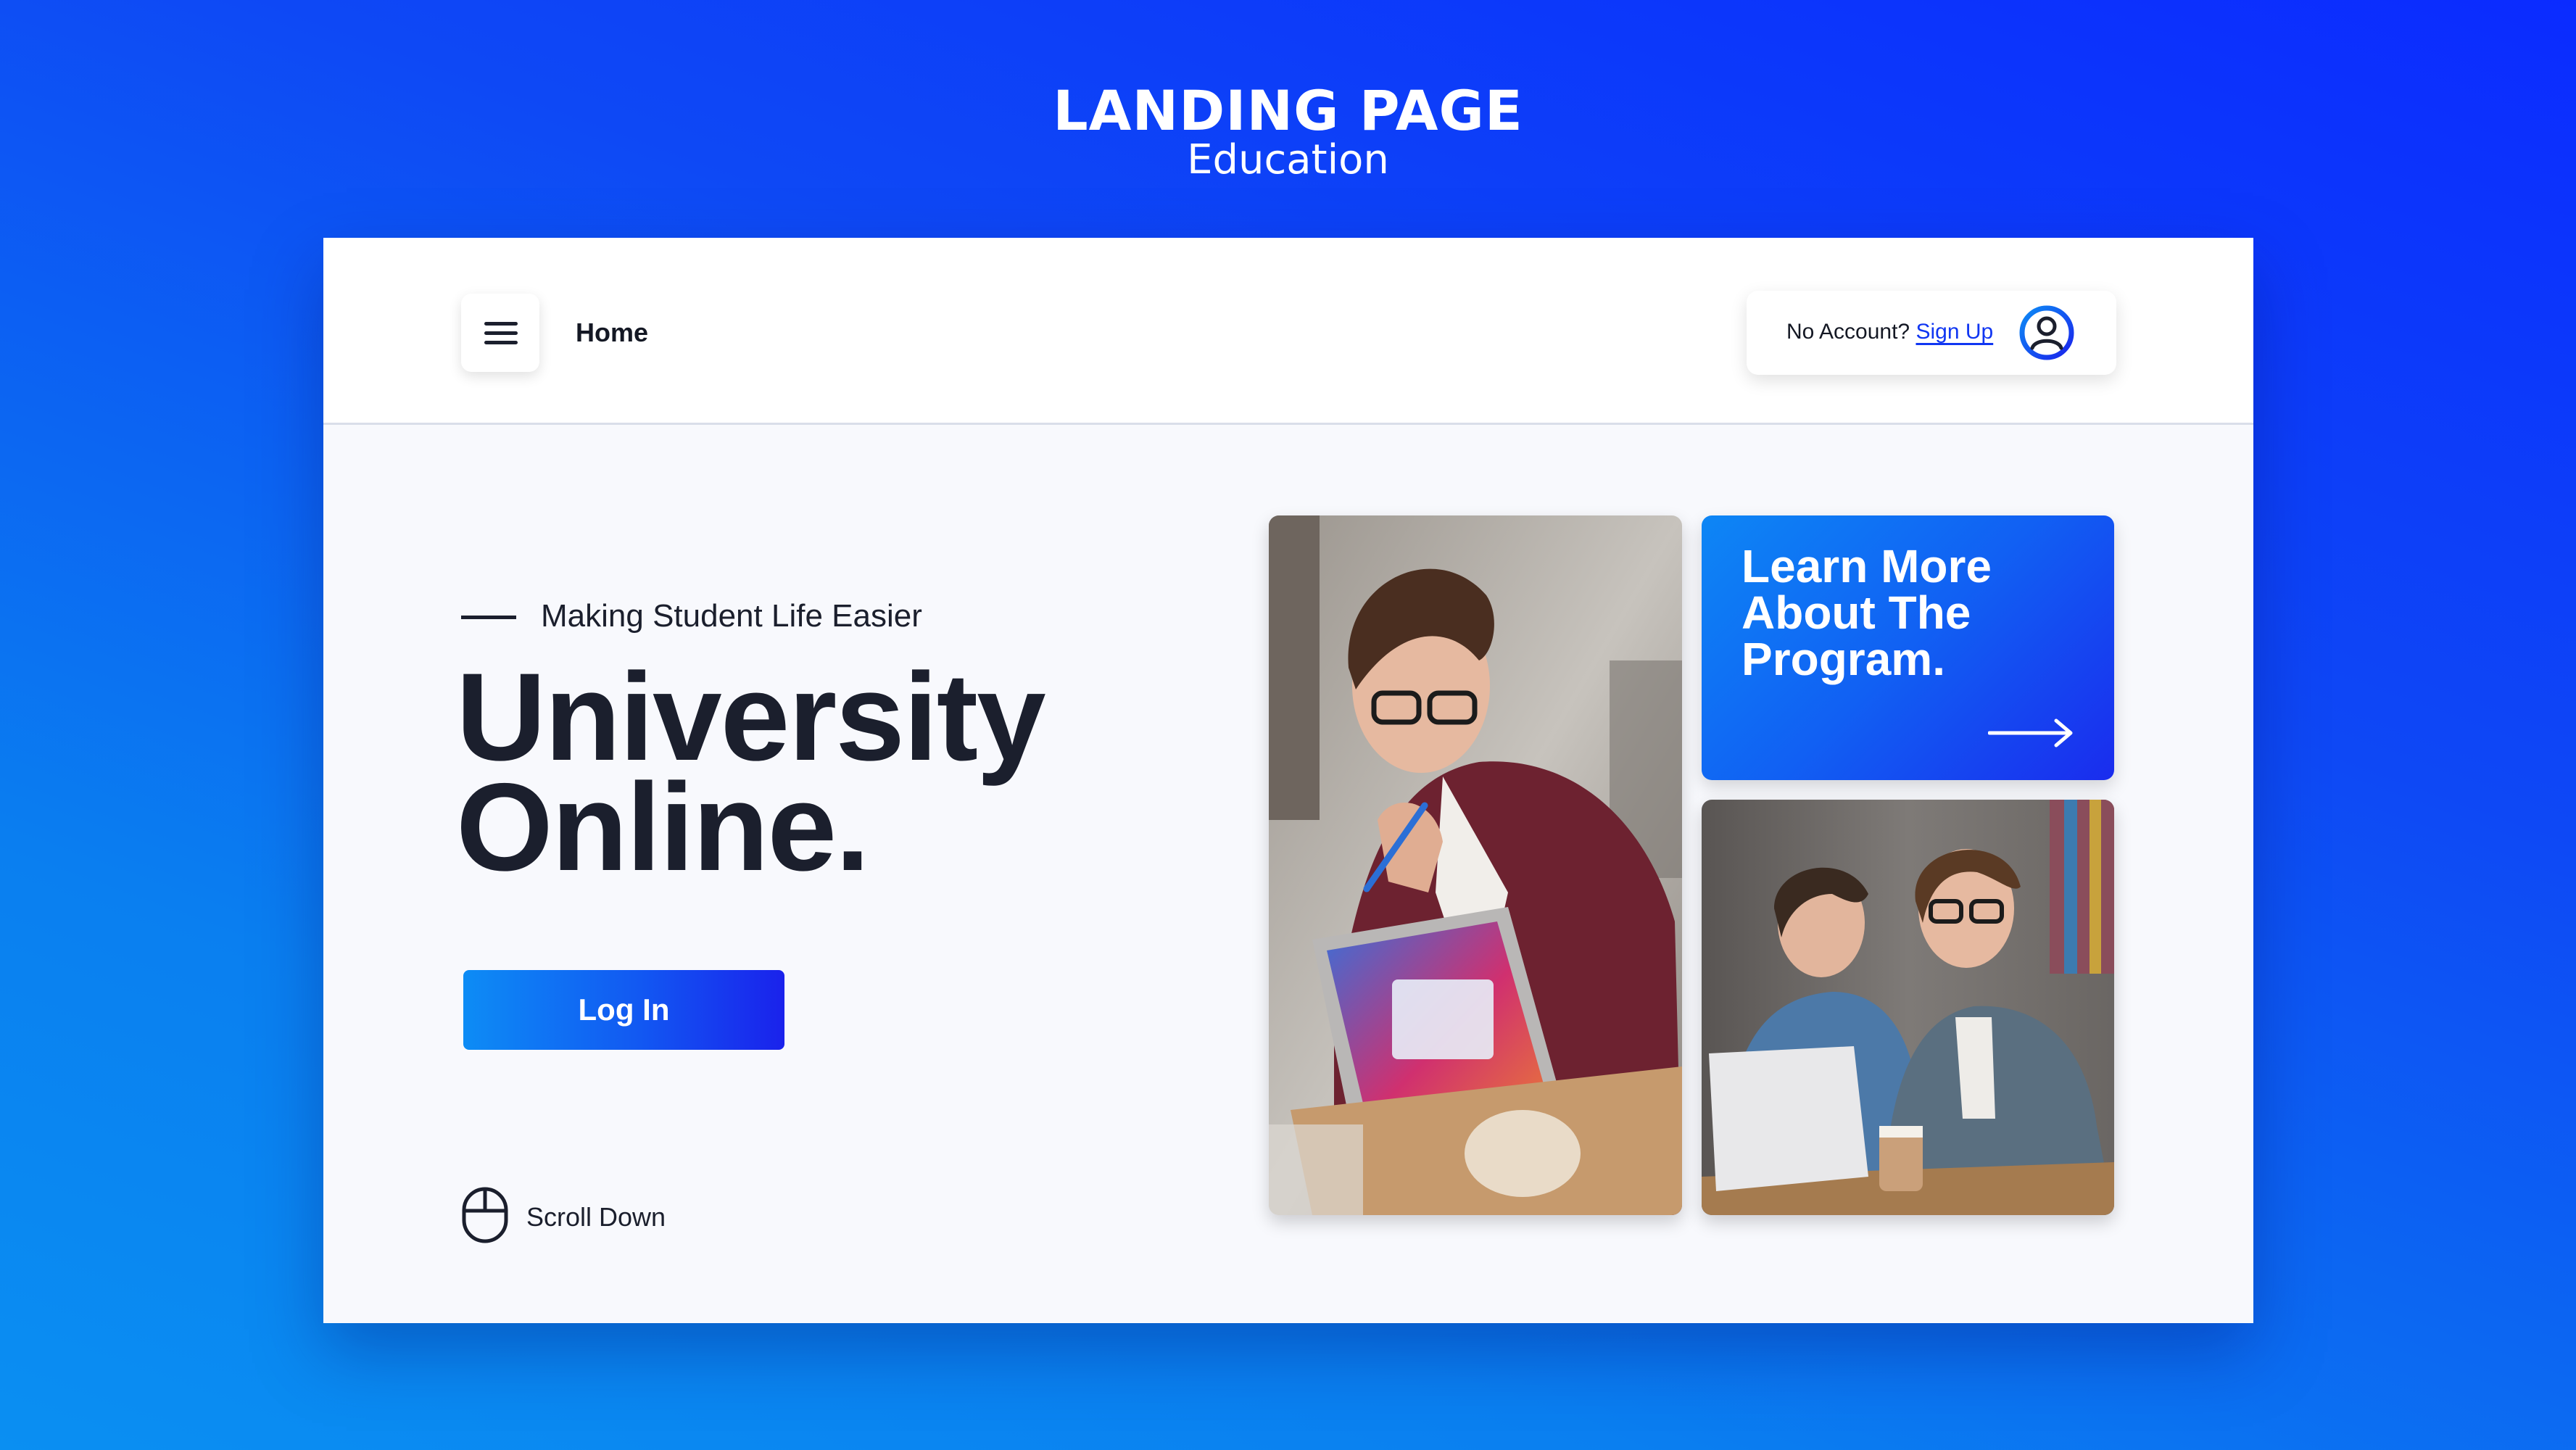 The width and height of the screenshot is (2576, 1450). What do you see at coordinates (2046, 332) in the screenshot?
I see `user-avatar-icon` at bounding box center [2046, 332].